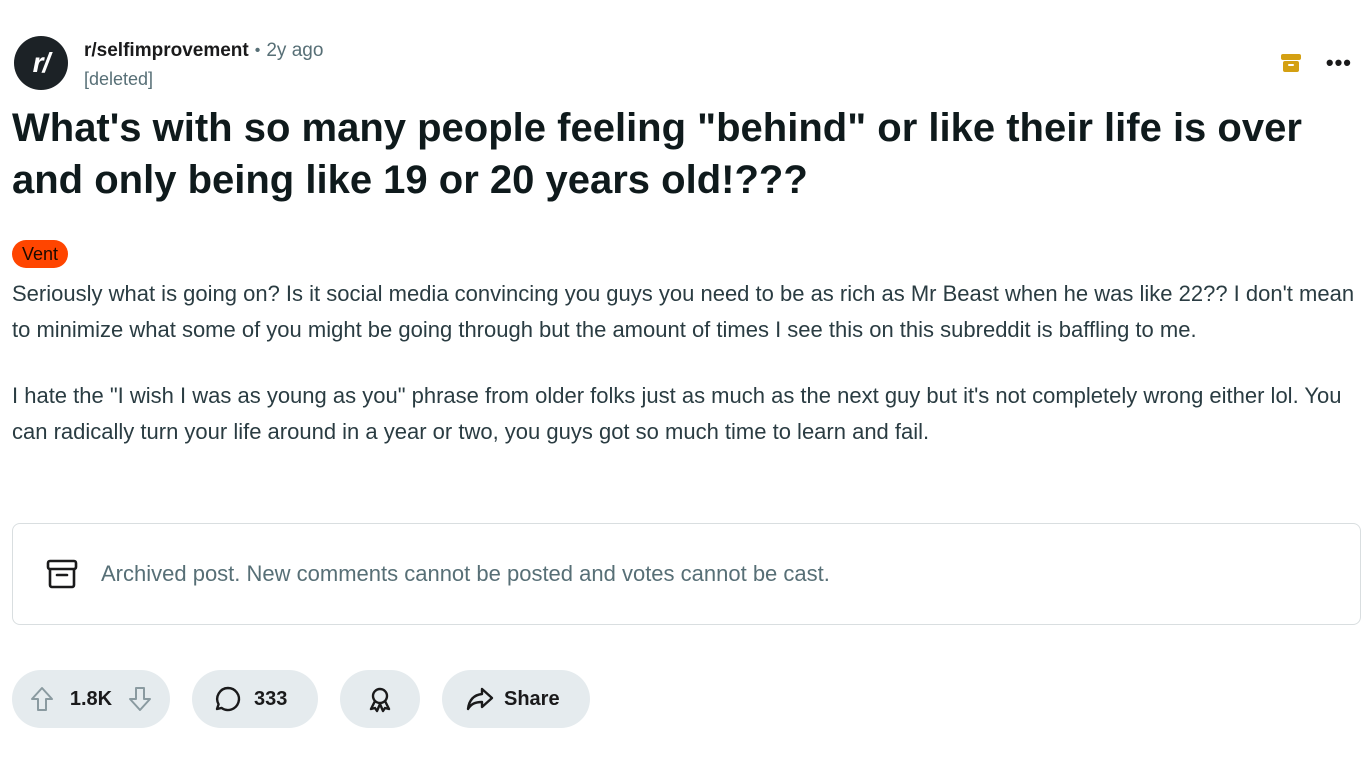  I want to click on post-meta: r/selfimprovement • 2y ago [deleted], so click(203, 64).